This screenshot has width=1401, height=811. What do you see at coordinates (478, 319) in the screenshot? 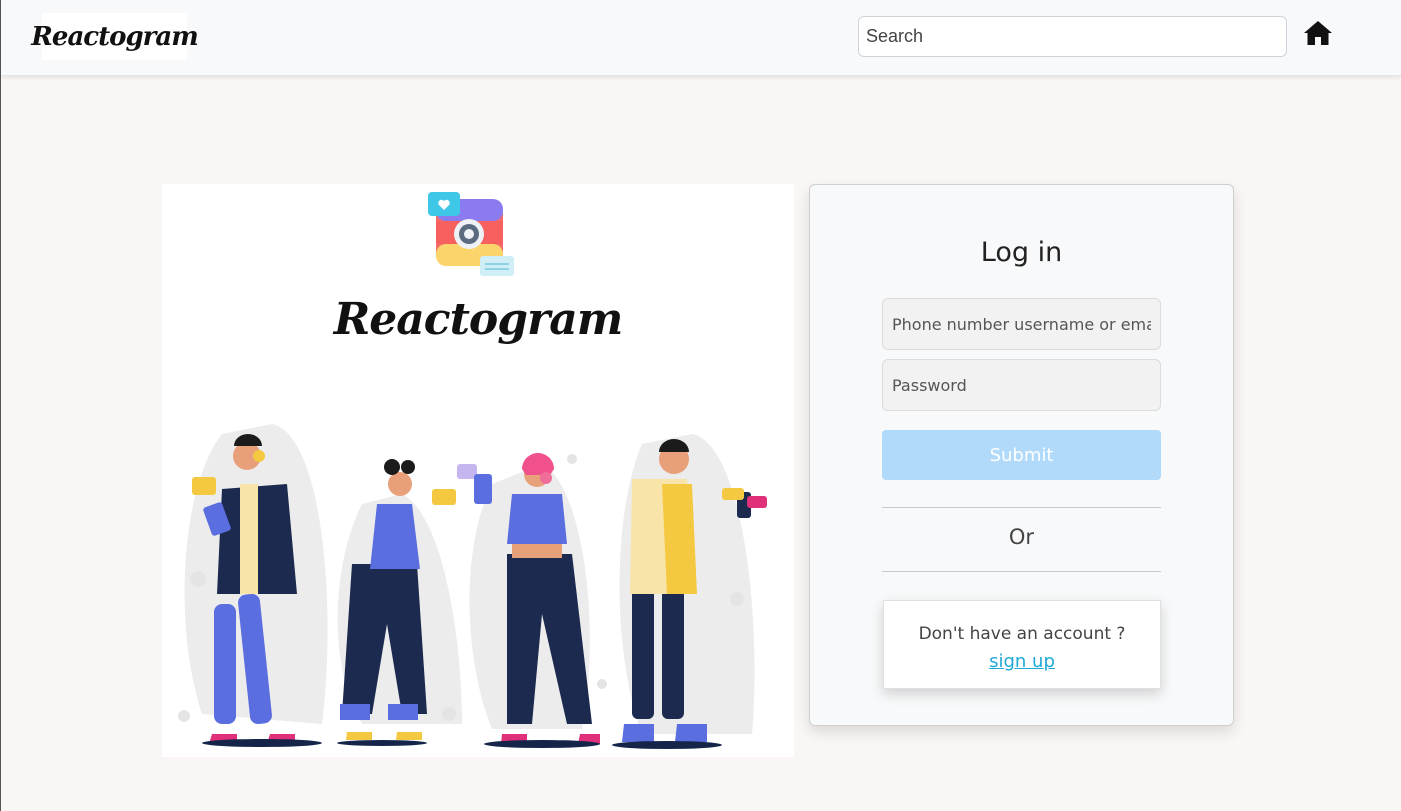
I see `hero-wordmark: Reactogram` at bounding box center [478, 319].